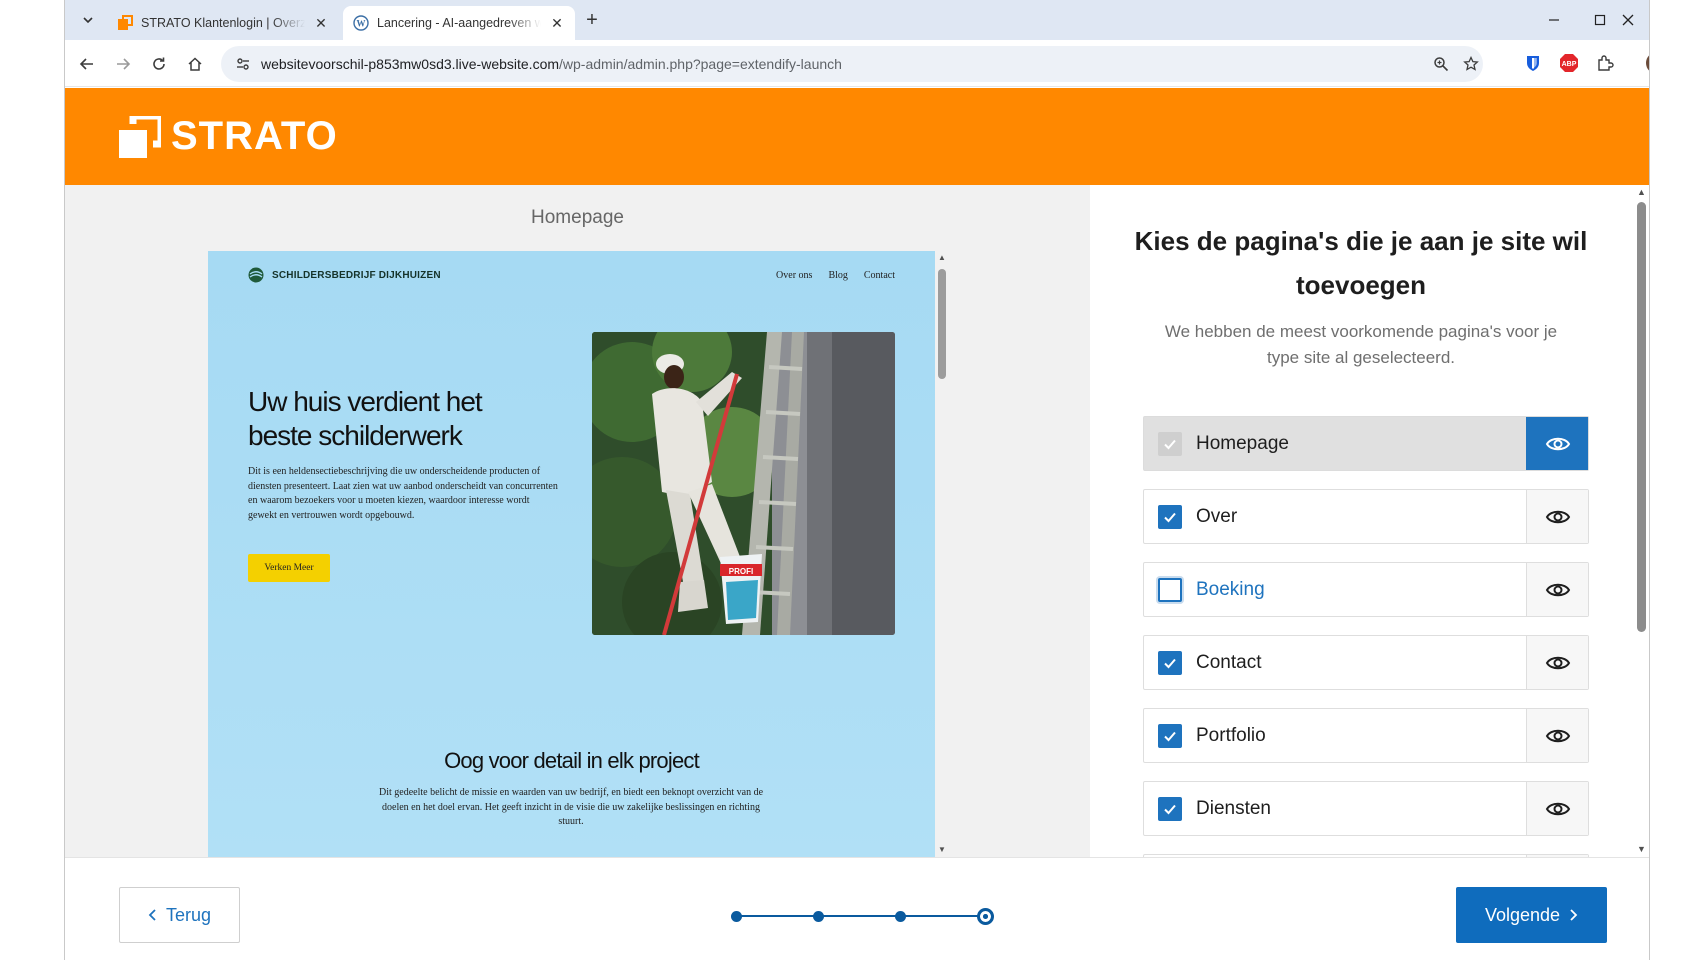  What do you see at coordinates (1647, 63) in the screenshot?
I see `profile-avatar` at bounding box center [1647, 63].